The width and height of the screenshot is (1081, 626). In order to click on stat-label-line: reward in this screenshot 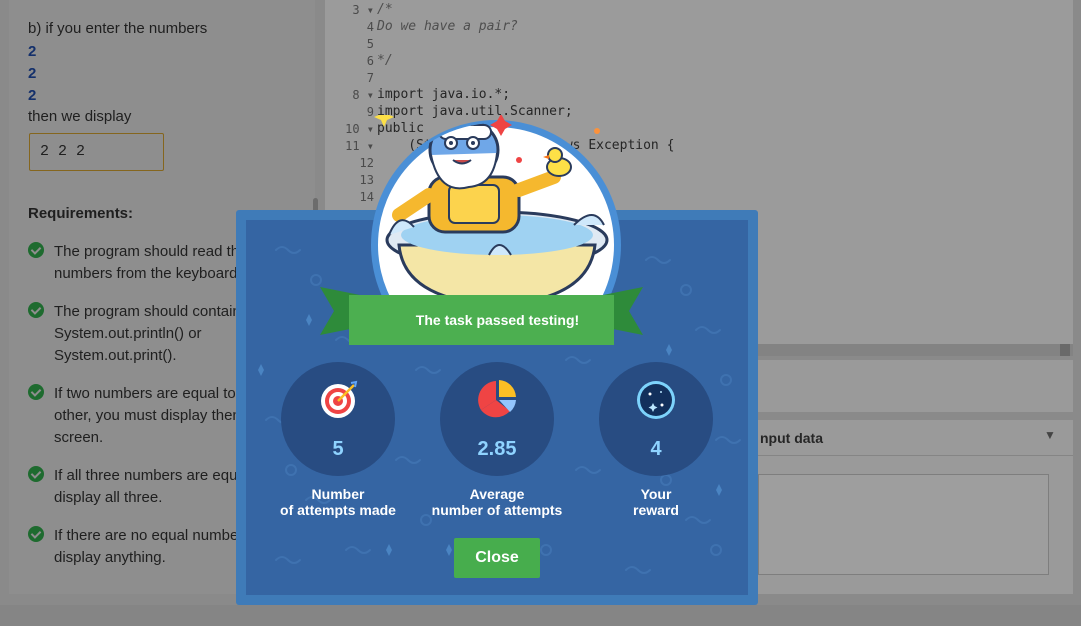, I will do `click(656, 510)`.